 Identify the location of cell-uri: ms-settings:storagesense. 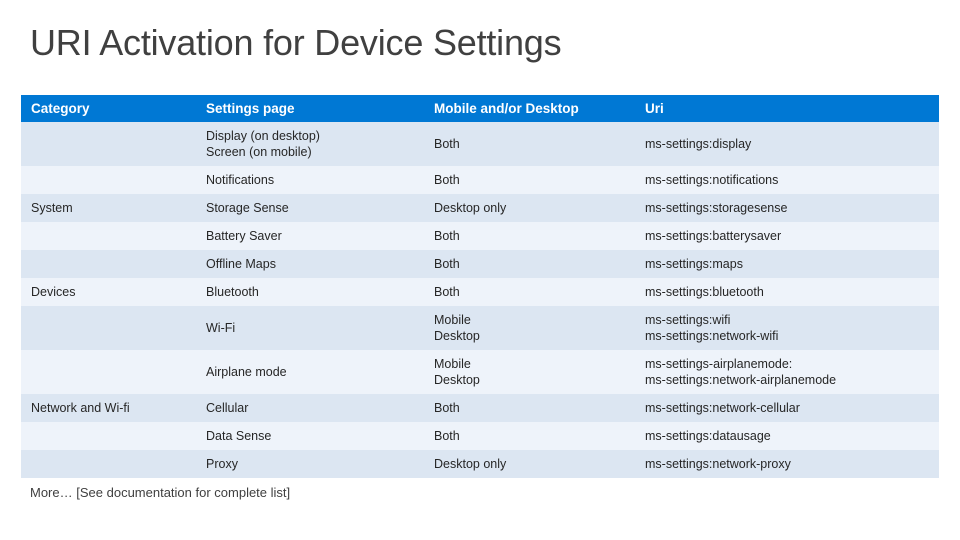
(787, 208).